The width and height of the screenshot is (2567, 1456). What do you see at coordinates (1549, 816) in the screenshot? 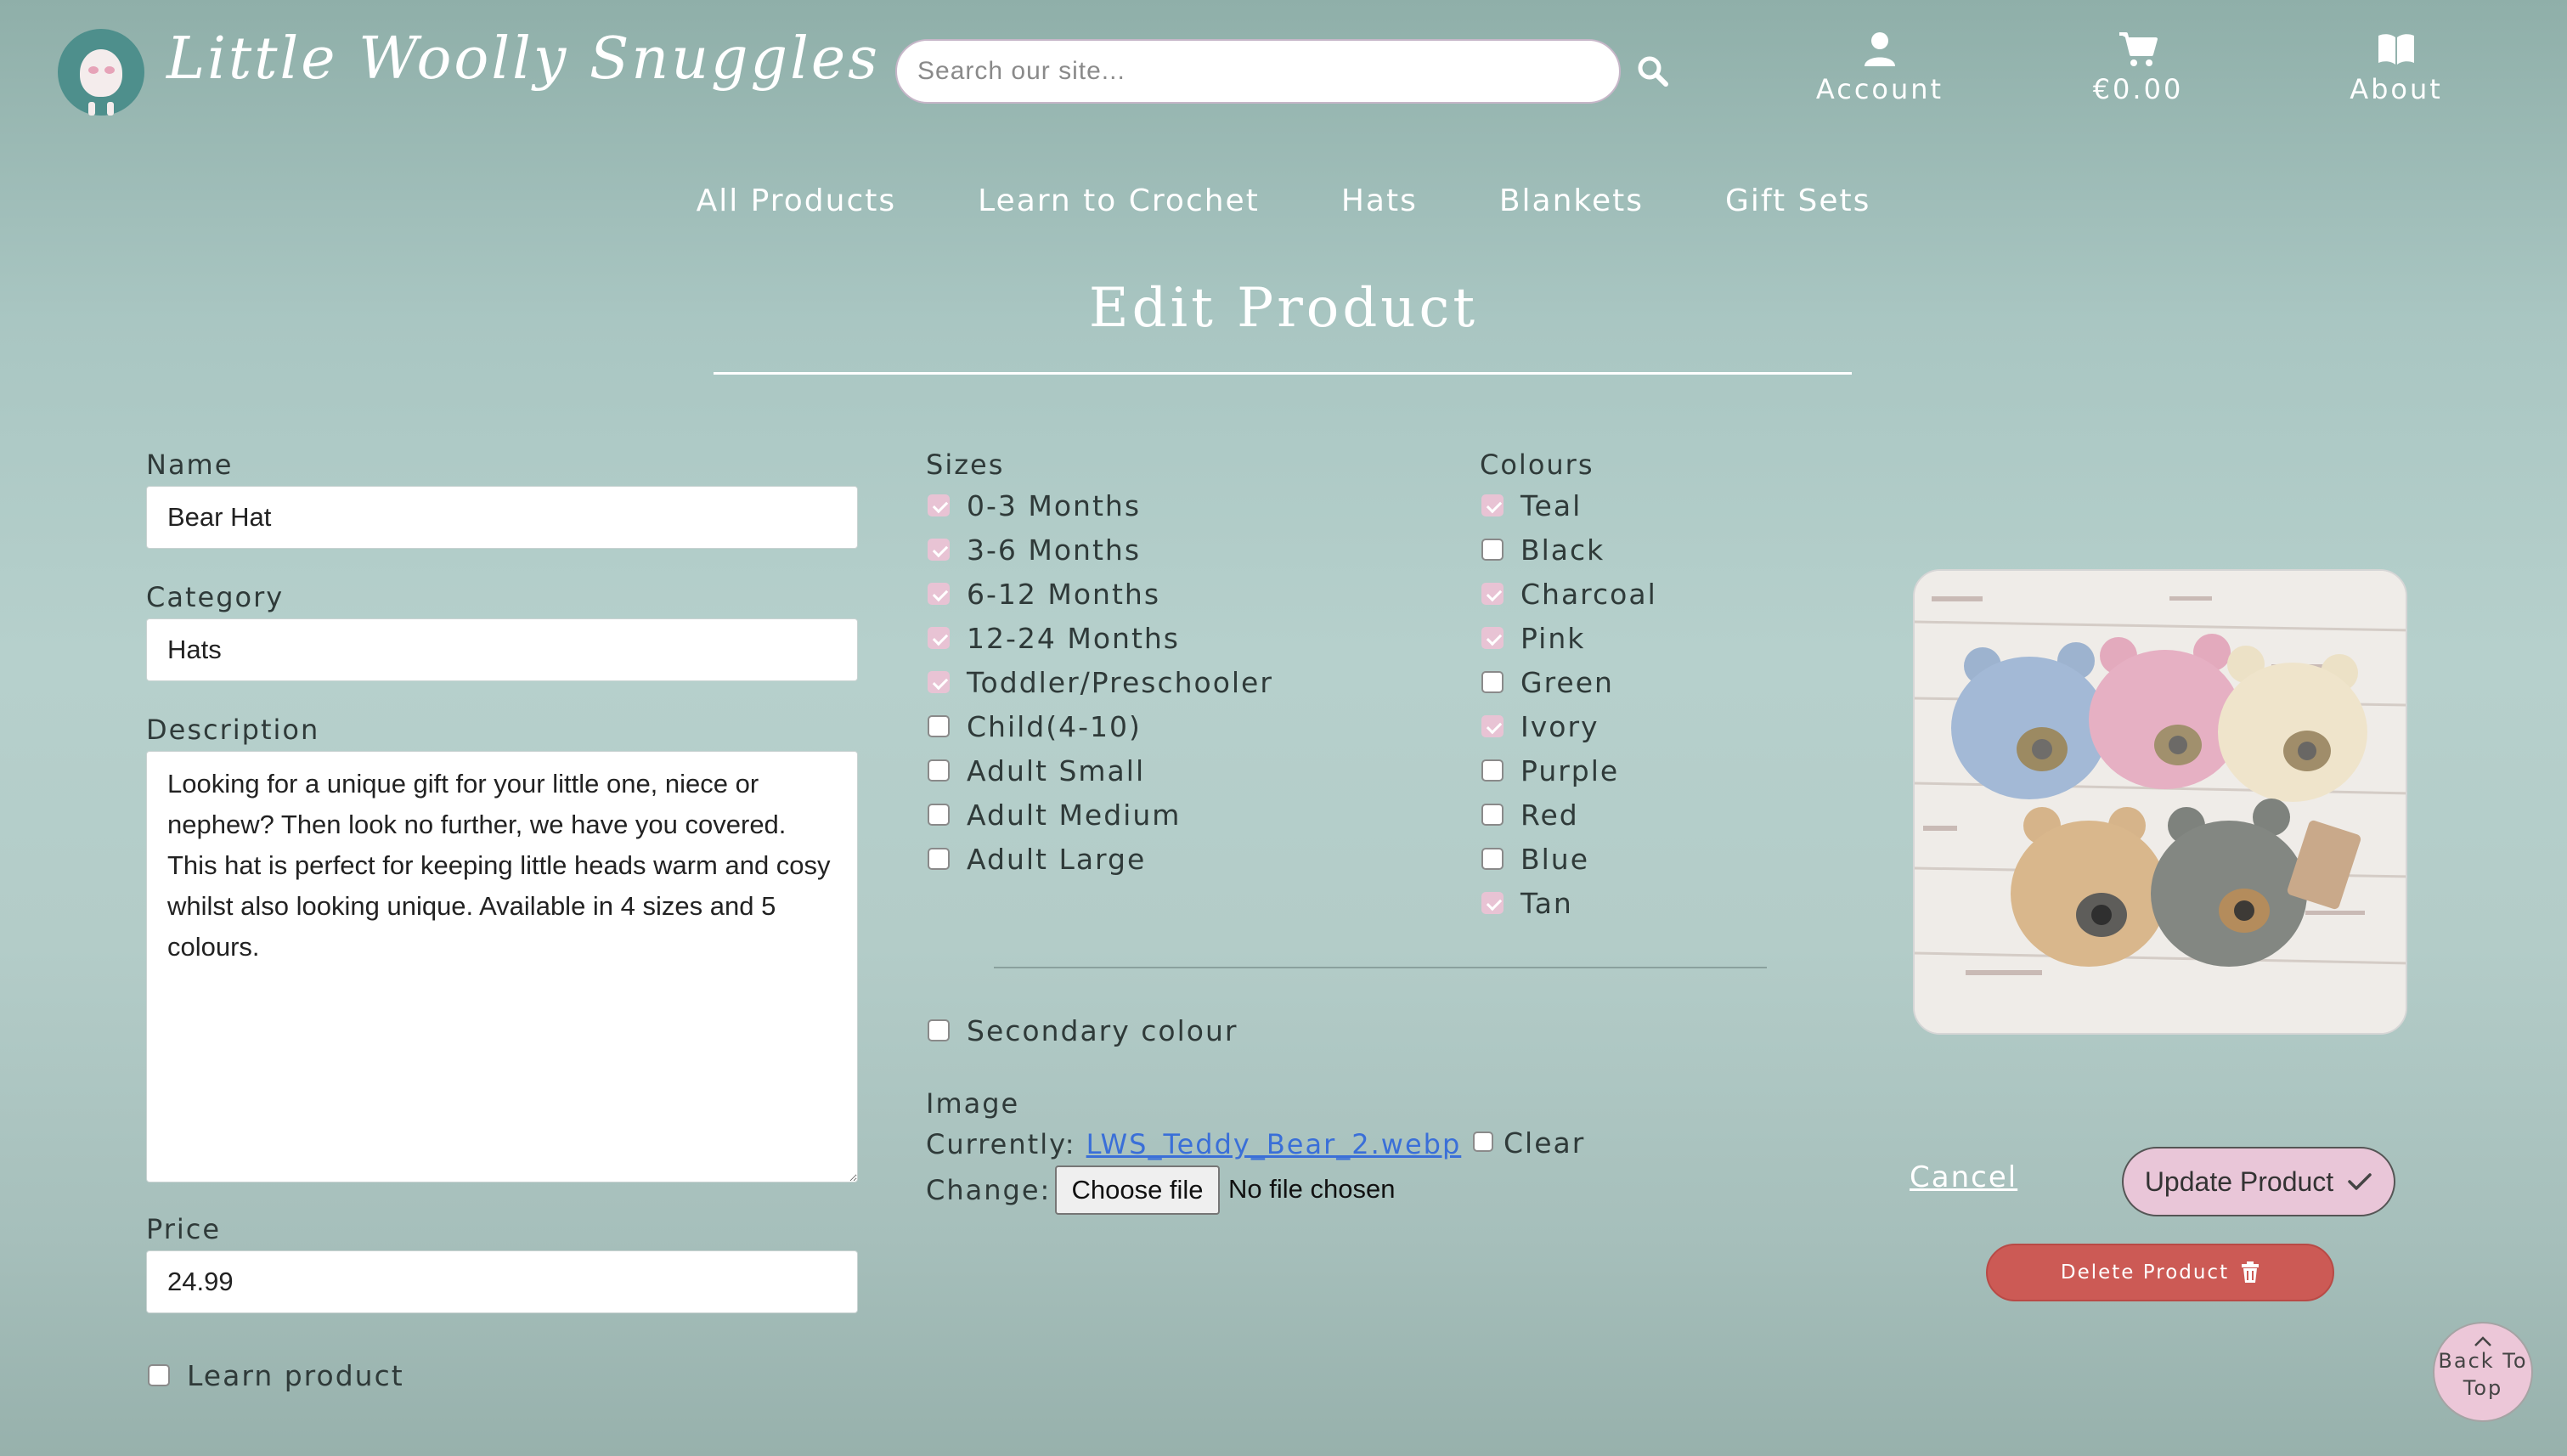
I see `colour-option-label: Red` at bounding box center [1549, 816].